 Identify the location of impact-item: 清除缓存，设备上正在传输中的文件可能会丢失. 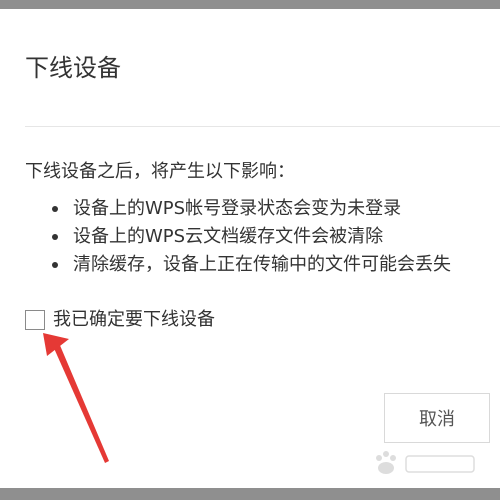
(250, 265).